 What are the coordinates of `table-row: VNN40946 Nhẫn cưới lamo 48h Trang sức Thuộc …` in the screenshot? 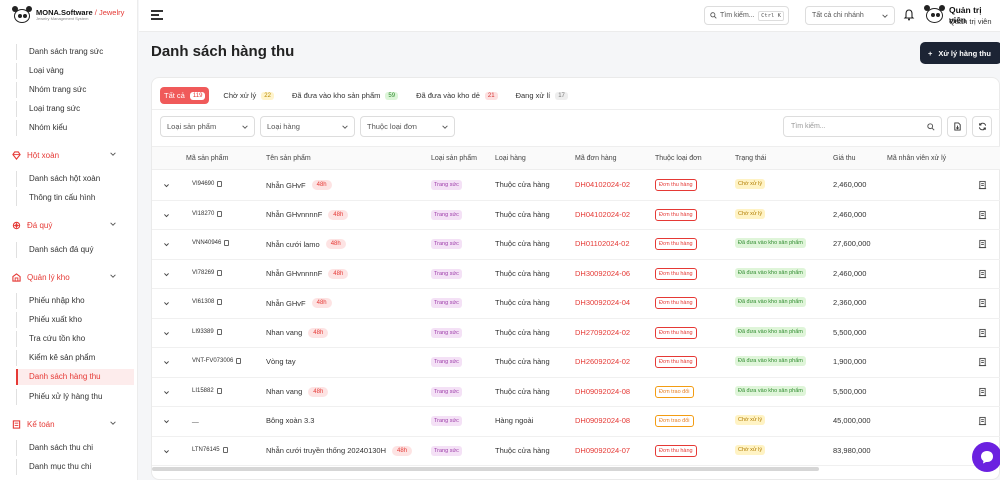 It's located at (576, 245).